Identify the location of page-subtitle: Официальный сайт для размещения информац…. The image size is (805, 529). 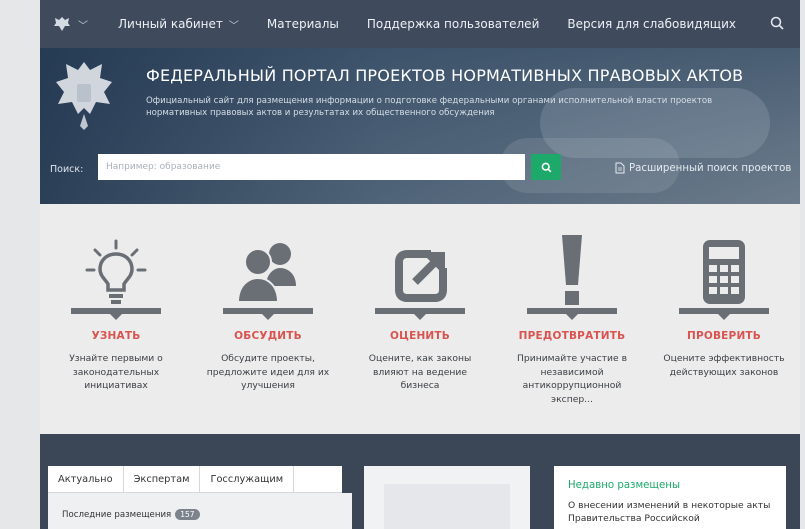
(429, 107).